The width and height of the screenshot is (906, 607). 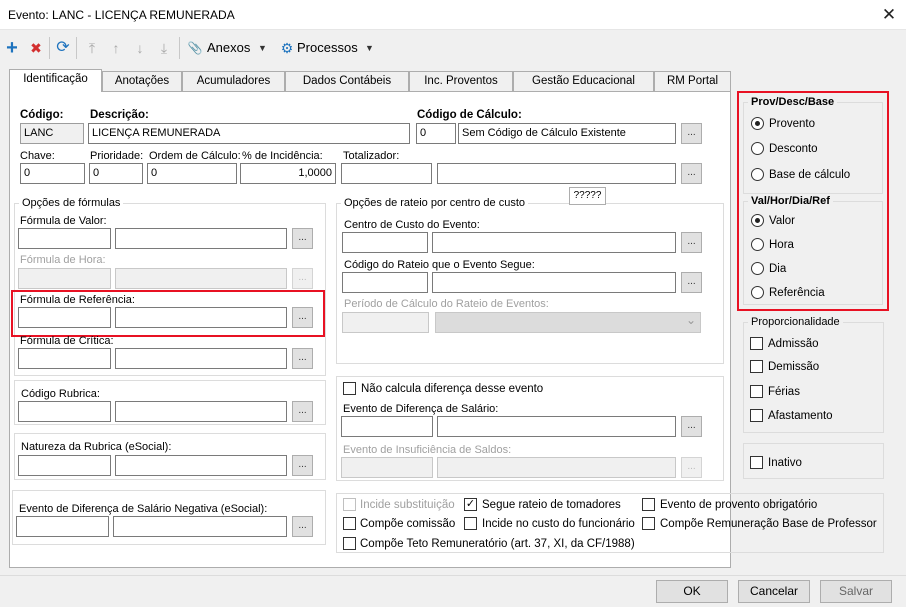 I want to click on afastamento-checkbox, so click(x=756, y=415).